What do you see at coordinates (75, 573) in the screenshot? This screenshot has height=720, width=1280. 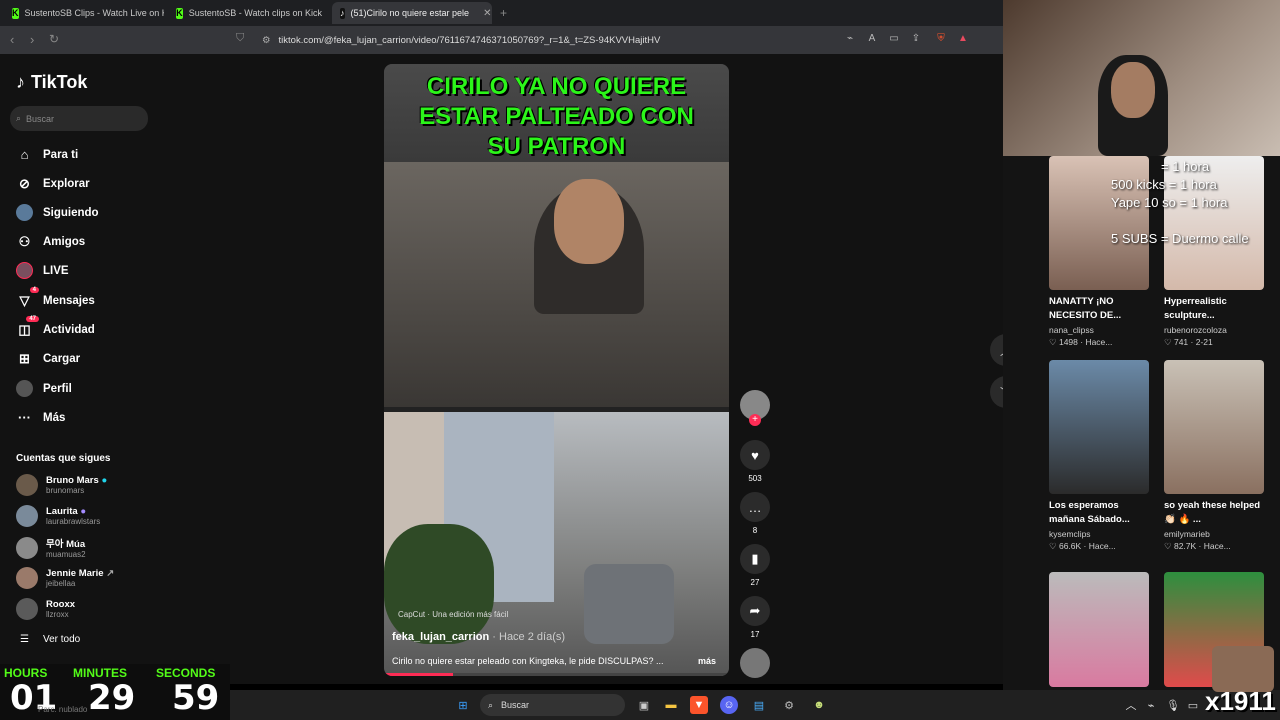 I see `account-name: Jennie Marie` at bounding box center [75, 573].